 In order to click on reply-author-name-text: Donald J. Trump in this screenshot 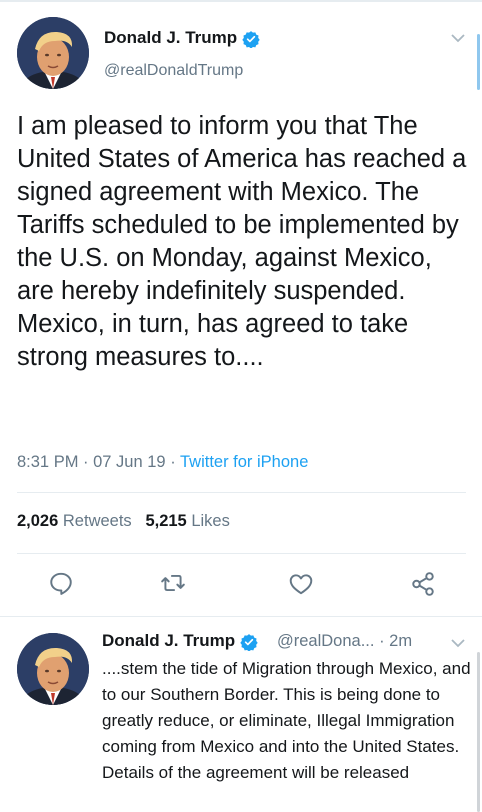, I will do `click(169, 640)`.